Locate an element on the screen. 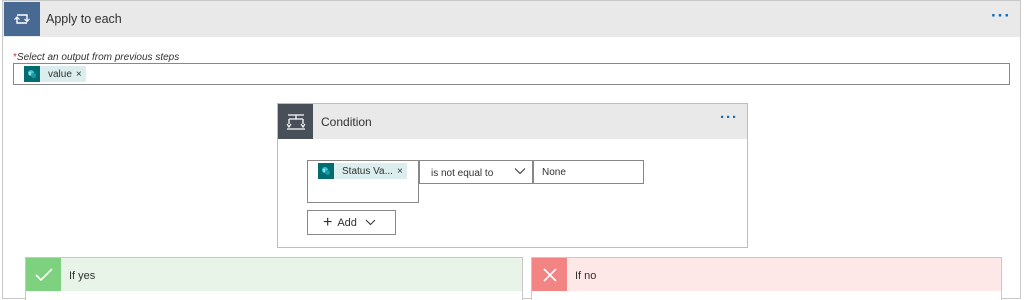  apply-to-each-header: Apply to each ··· is located at coordinates (511, 19).